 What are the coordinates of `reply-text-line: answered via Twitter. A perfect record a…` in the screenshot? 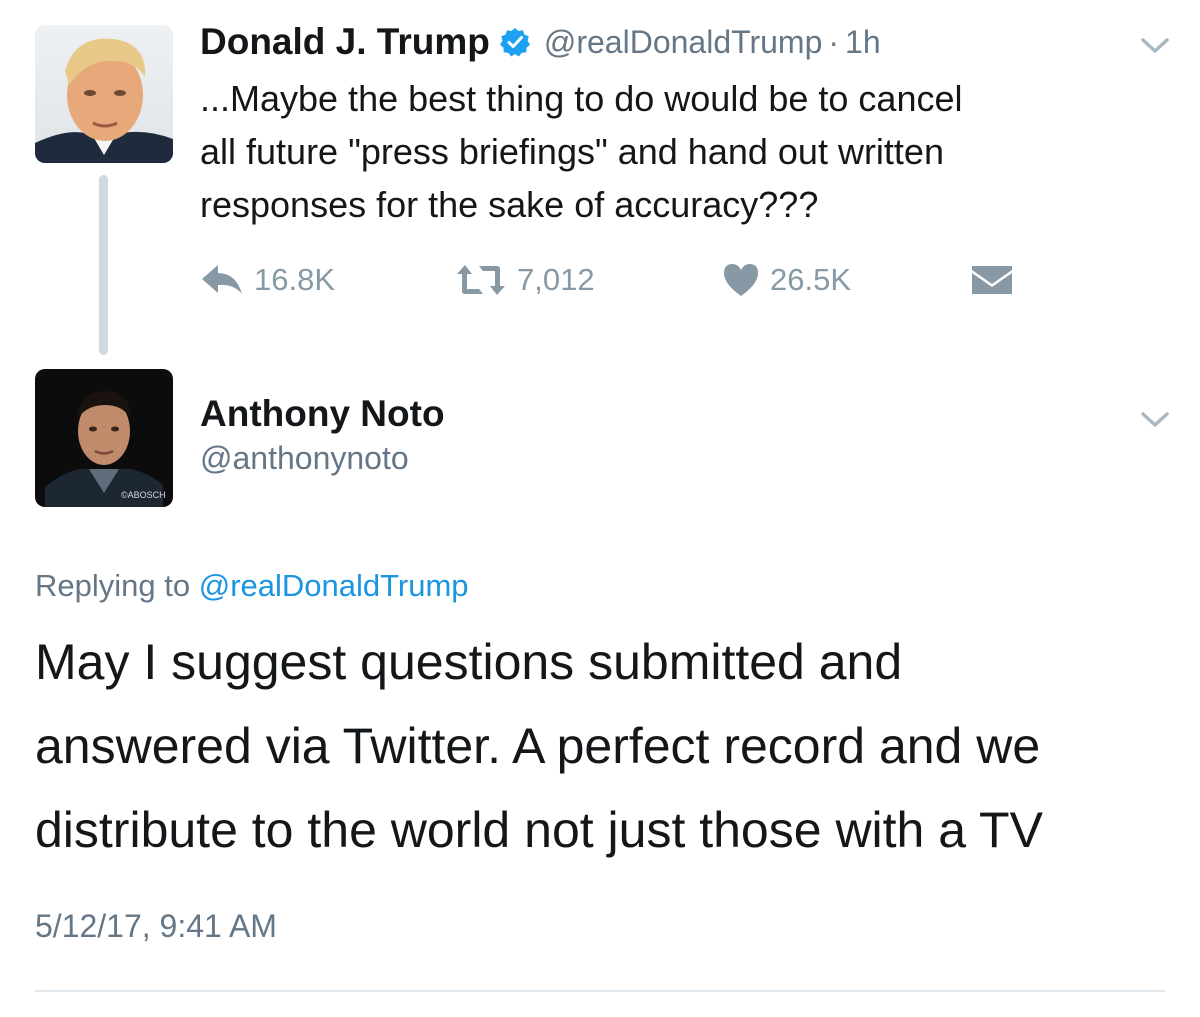 It's located at (538, 746).